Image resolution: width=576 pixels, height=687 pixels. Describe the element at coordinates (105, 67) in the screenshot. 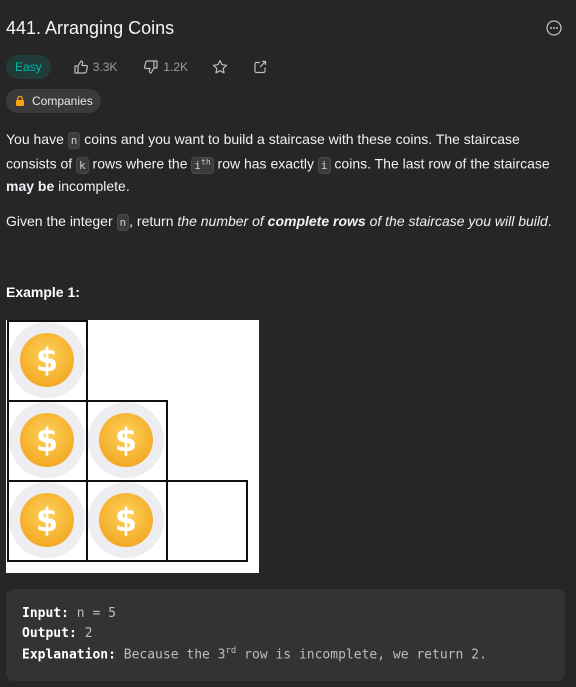

I see `like-count: 3.3K` at that location.